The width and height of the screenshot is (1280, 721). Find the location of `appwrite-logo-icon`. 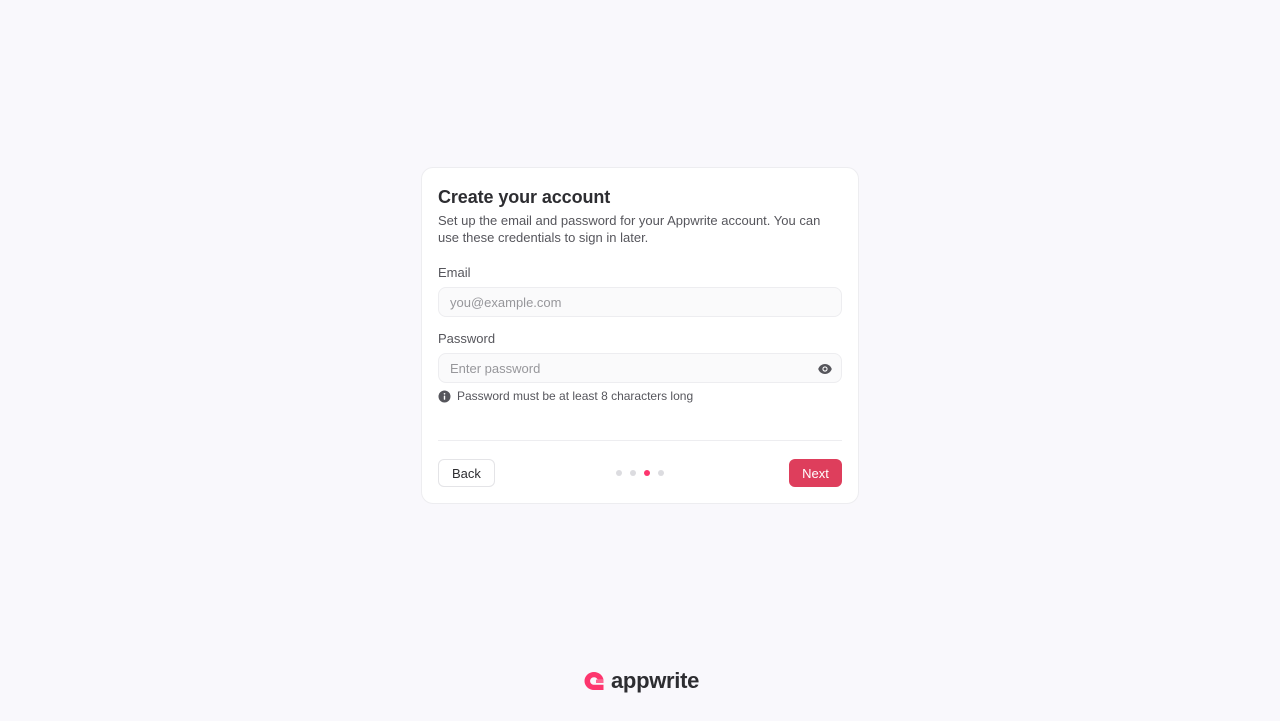

appwrite-logo-icon is located at coordinates (594, 681).